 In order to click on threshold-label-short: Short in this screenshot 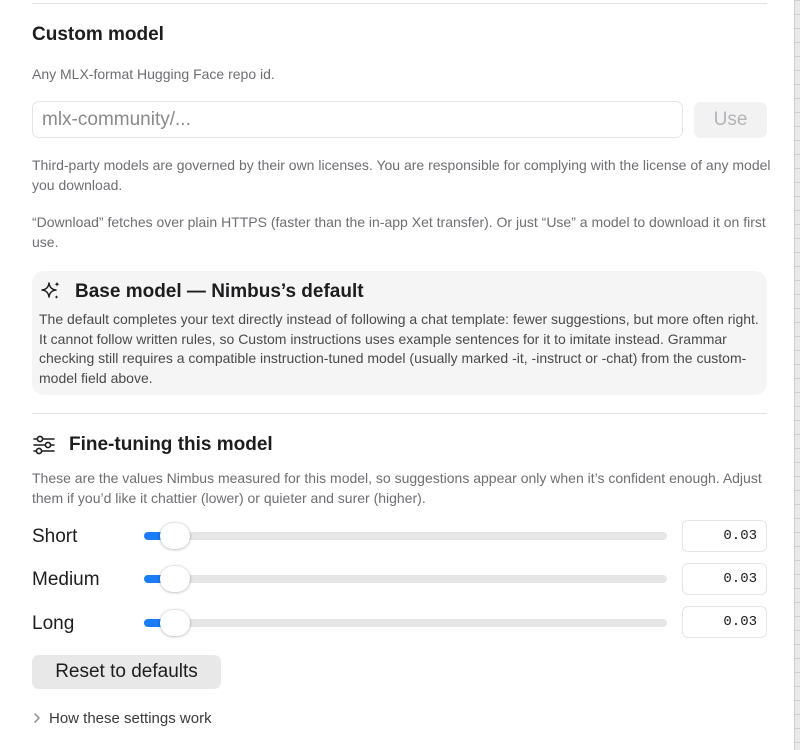, I will do `click(55, 536)`.